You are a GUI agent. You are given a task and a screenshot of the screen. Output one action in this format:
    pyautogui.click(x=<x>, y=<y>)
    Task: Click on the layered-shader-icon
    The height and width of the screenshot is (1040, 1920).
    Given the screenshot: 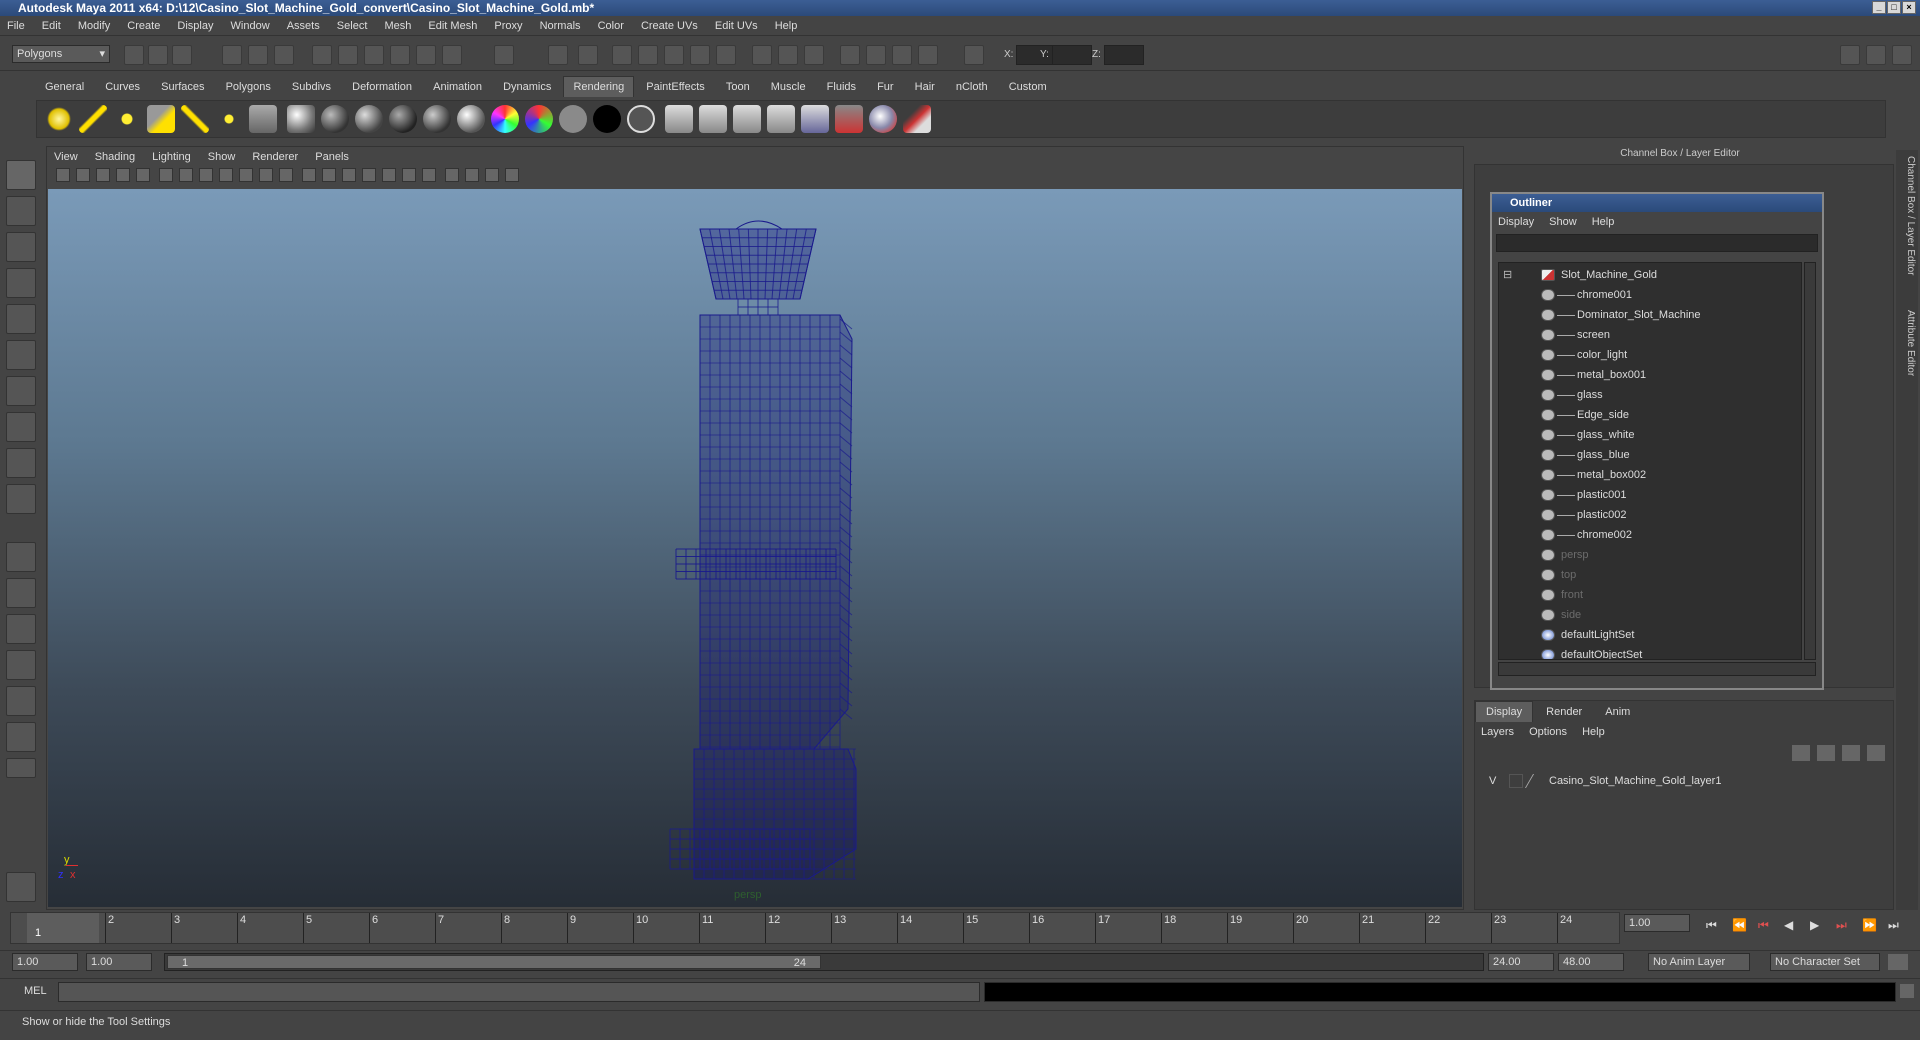 What is the action you would take?
    pyautogui.click(x=471, y=119)
    